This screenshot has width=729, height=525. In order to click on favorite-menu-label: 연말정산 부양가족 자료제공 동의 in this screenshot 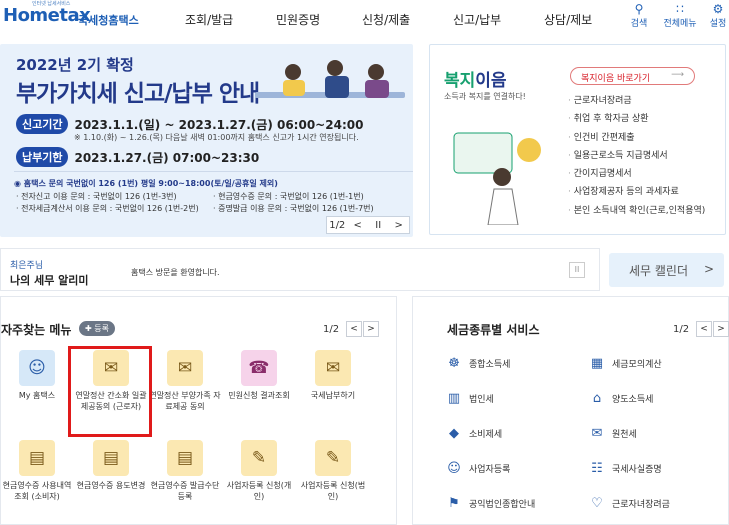, I will do `click(185, 401)`.